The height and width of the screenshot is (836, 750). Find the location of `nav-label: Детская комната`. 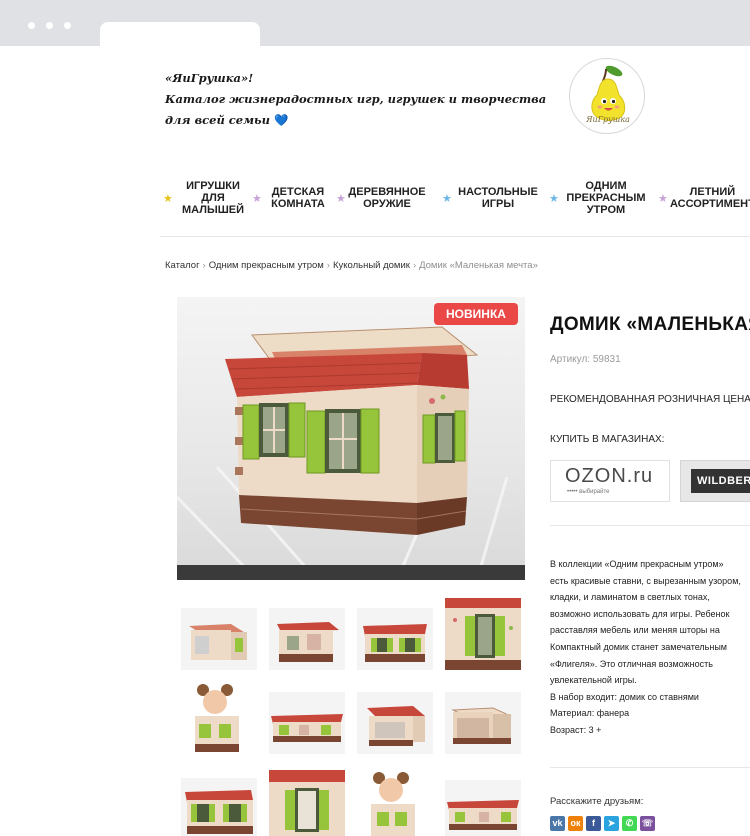

nav-label: Детская комната is located at coordinates (298, 198).